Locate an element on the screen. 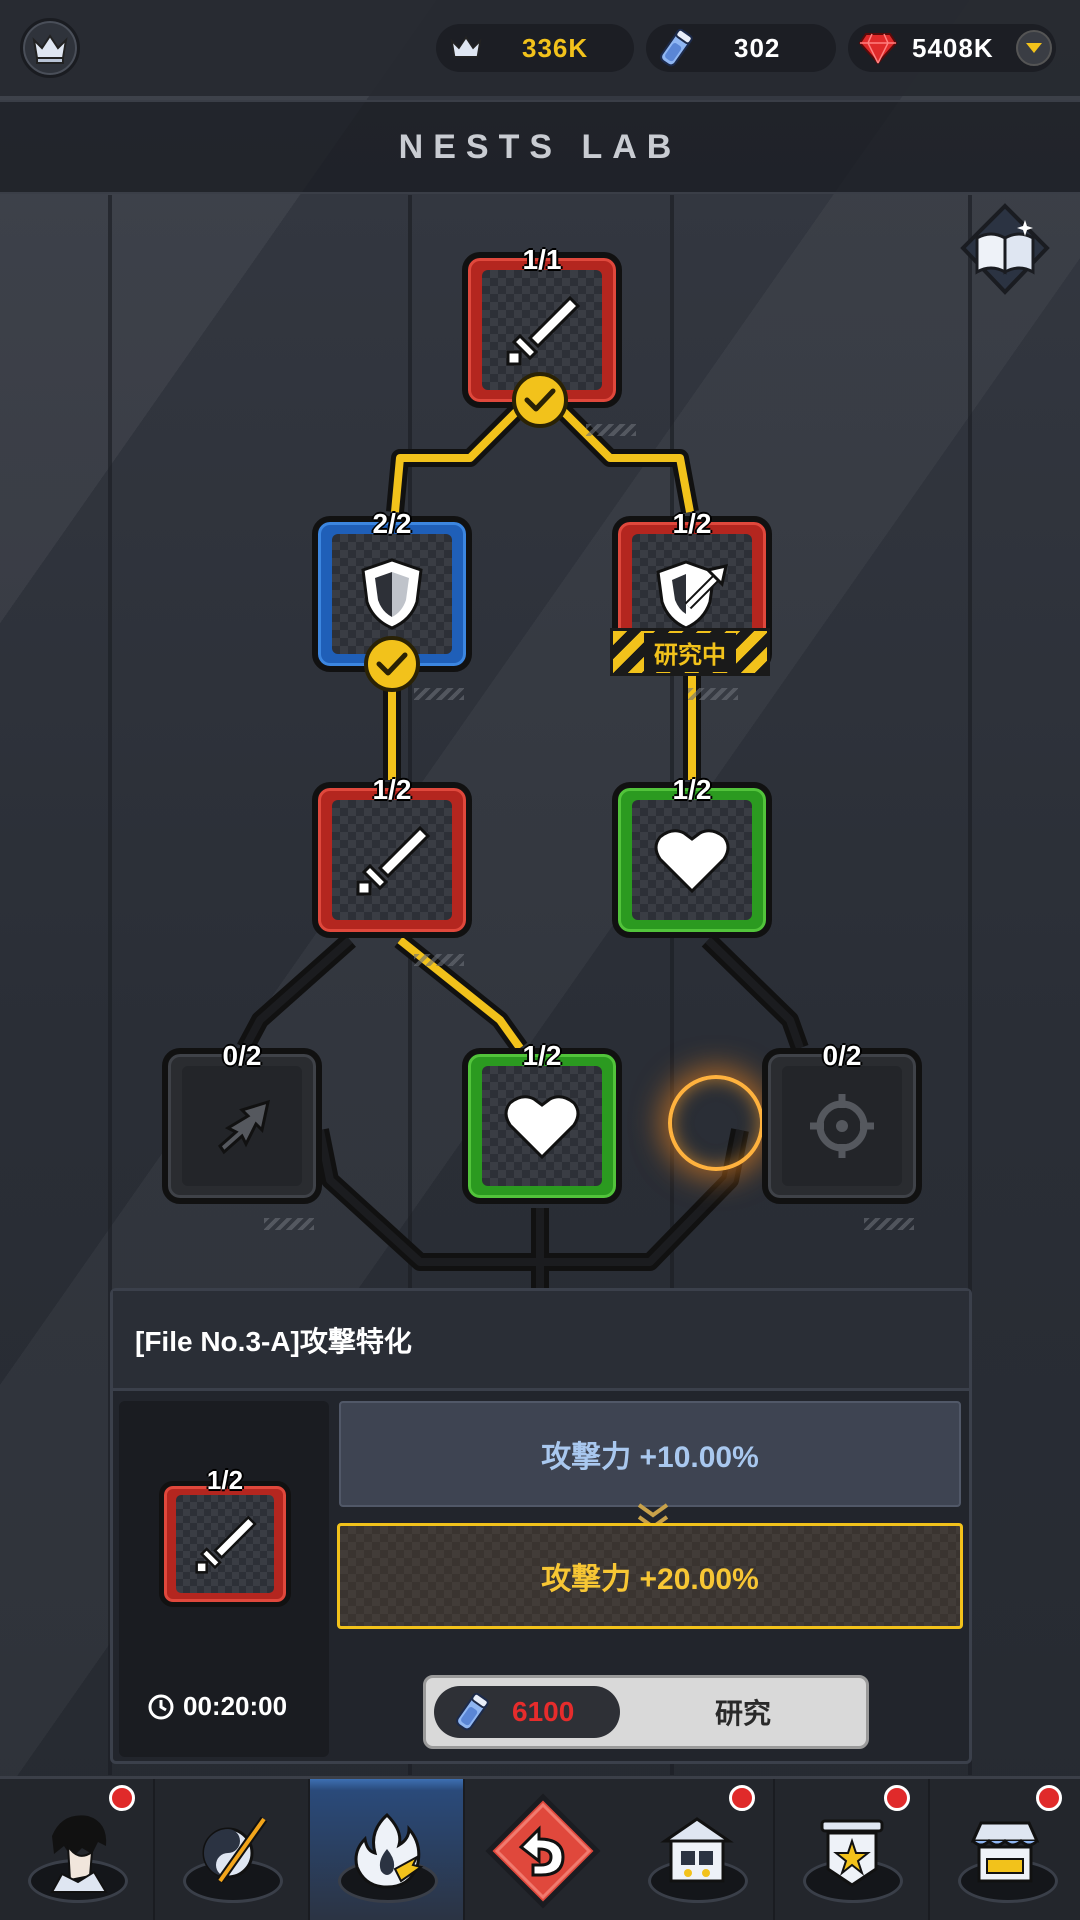 Image resolution: width=1080 pixels, height=1920 pixels. selected-node: 1/2 is located at coordinates (225, 1536).